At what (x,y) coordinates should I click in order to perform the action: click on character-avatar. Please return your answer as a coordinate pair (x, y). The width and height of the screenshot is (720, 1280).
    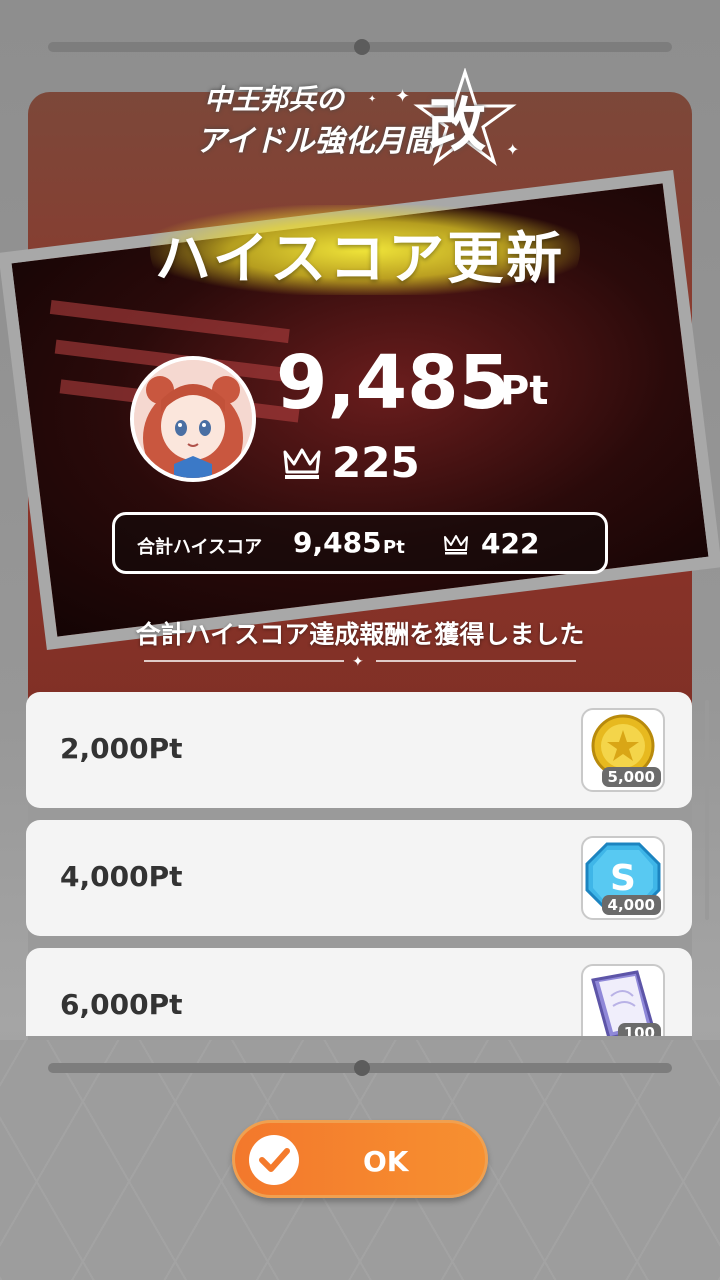
    Looking at the image, I should click on (193, 419).